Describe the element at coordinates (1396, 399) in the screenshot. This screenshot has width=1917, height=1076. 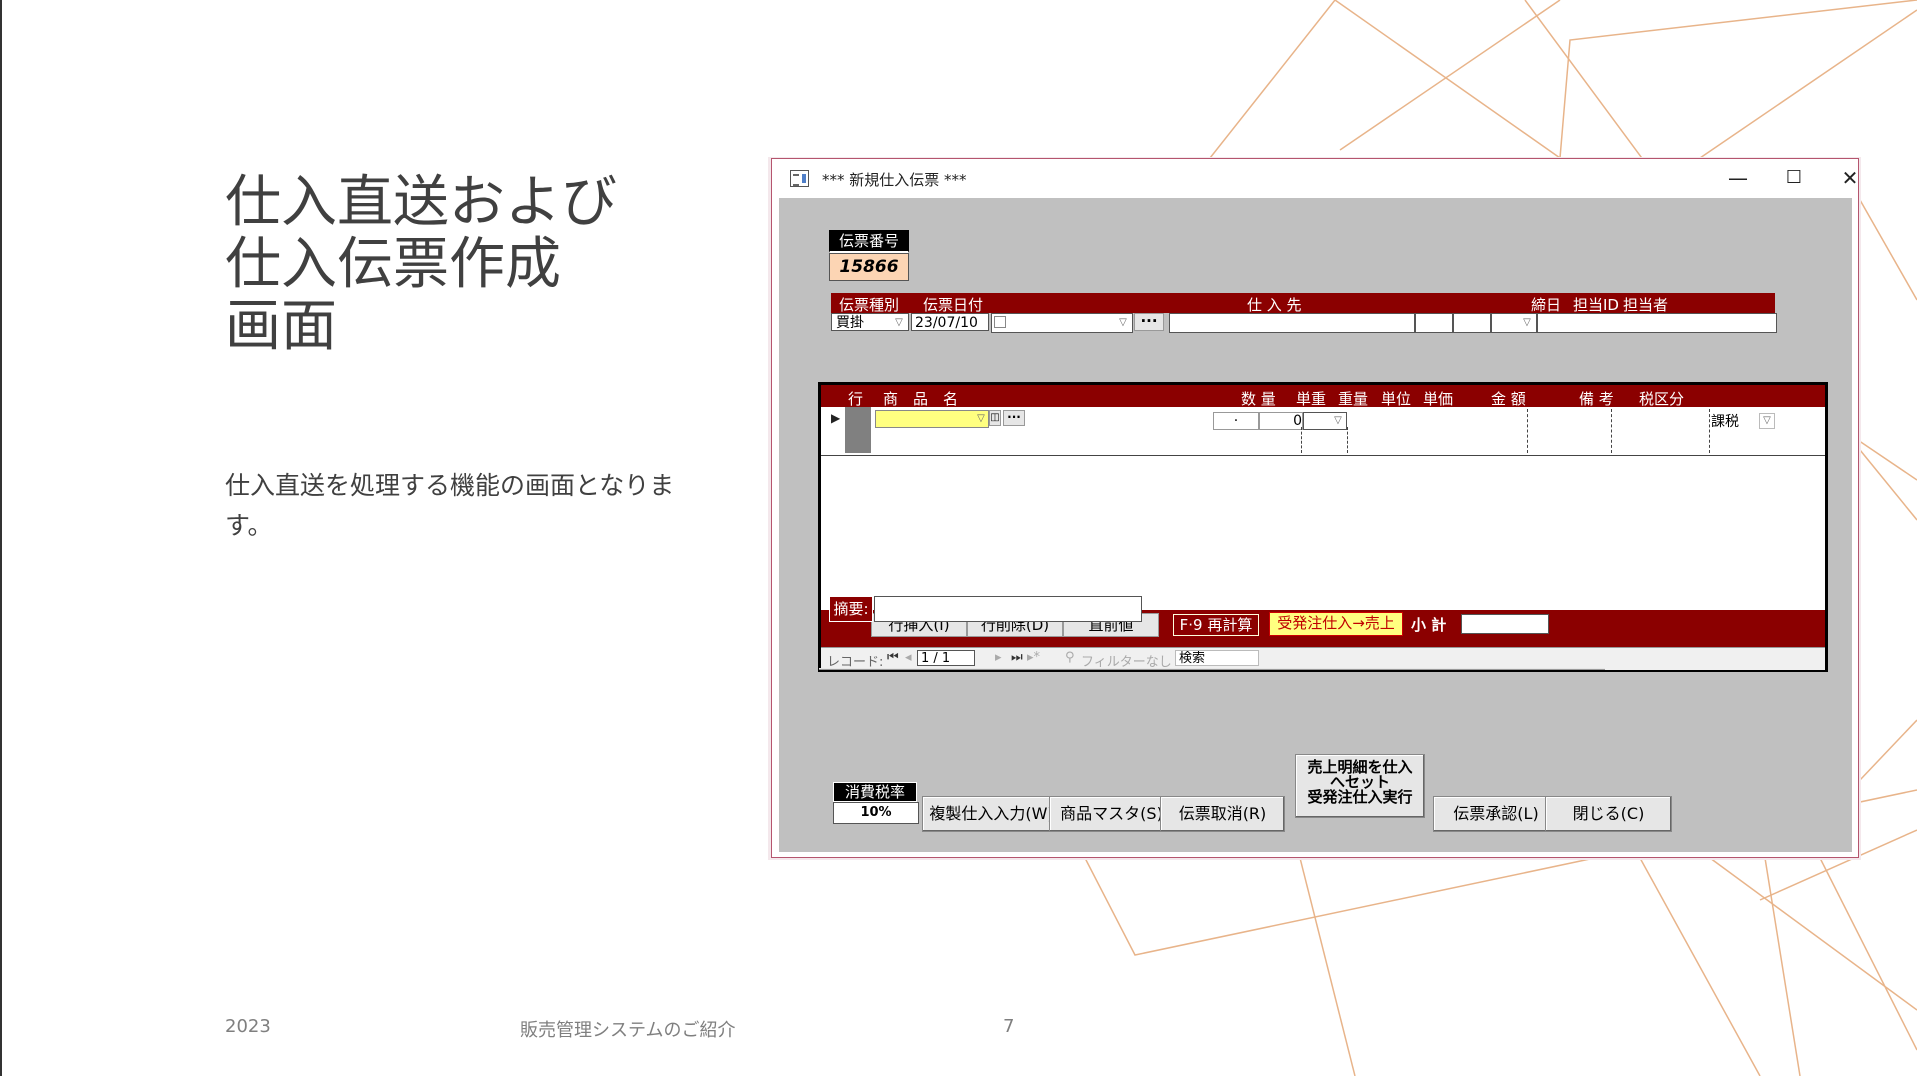
I see `col-unit: 単位` at that location.